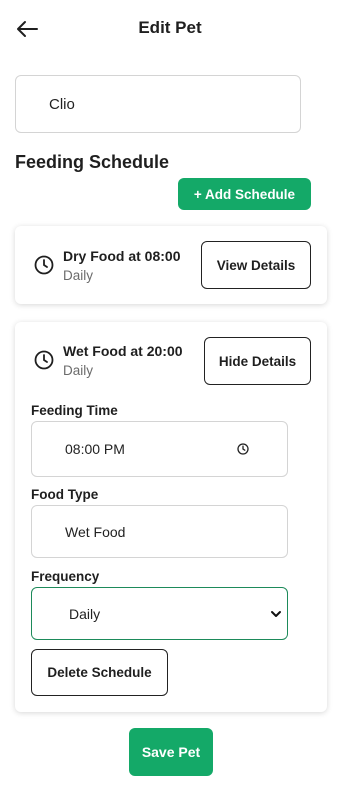 The image size is (340, 804). What do you see at coordinates (171, 752) in the screenshot?
I see `save-pet-button: Save Pet` at bounding box center [171, 752].